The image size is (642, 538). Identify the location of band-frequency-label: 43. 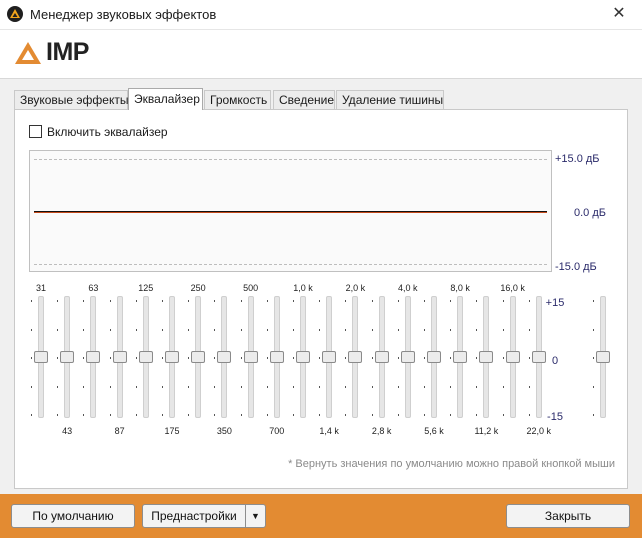
(67, 431).